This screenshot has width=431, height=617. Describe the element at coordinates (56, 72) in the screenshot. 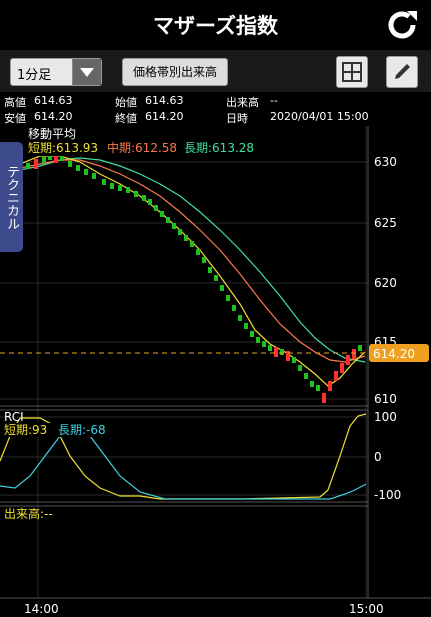

I see `period-select: 1分足` at that location.